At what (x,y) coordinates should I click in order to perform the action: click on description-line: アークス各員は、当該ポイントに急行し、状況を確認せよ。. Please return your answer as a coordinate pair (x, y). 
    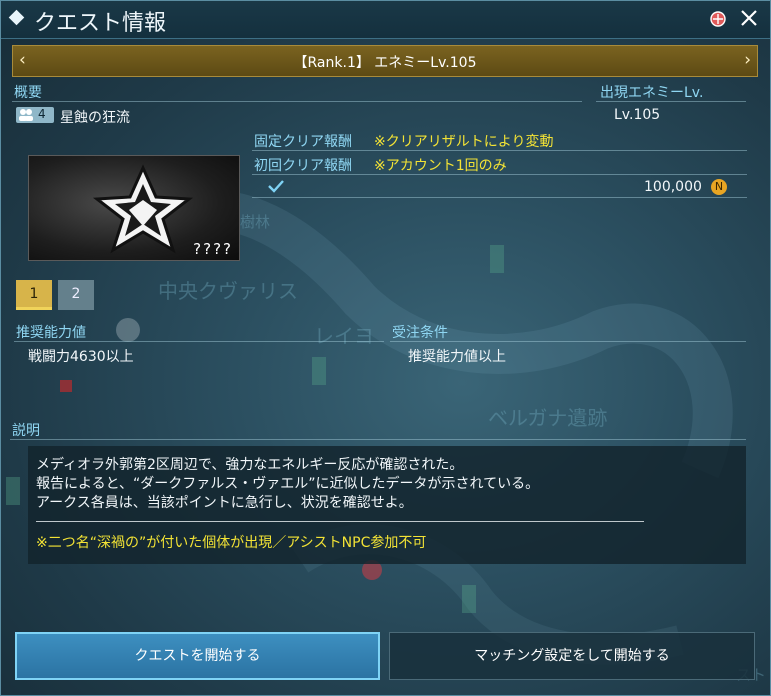
    Looking at the image, I should click on (224, 503).